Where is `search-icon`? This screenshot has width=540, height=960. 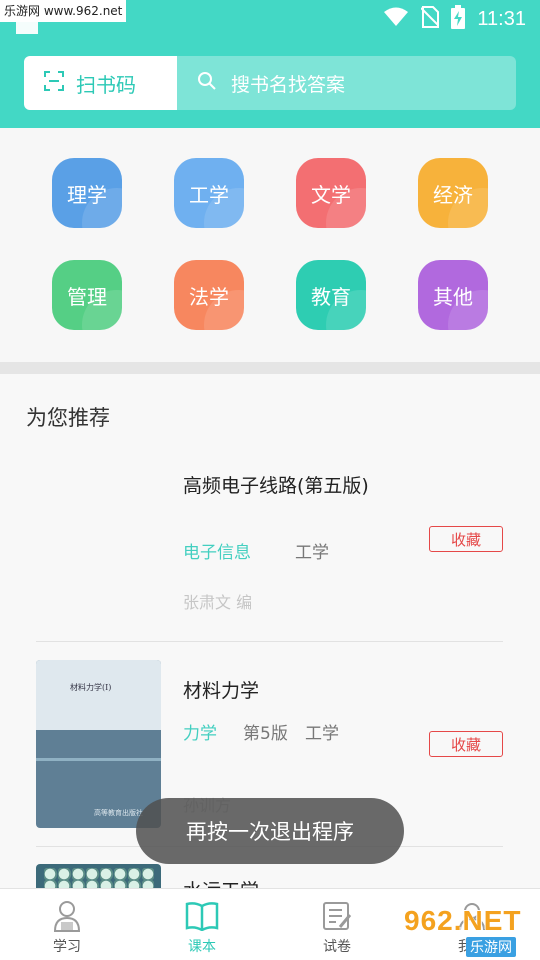
search-icon is located at coordinates (207, 83).